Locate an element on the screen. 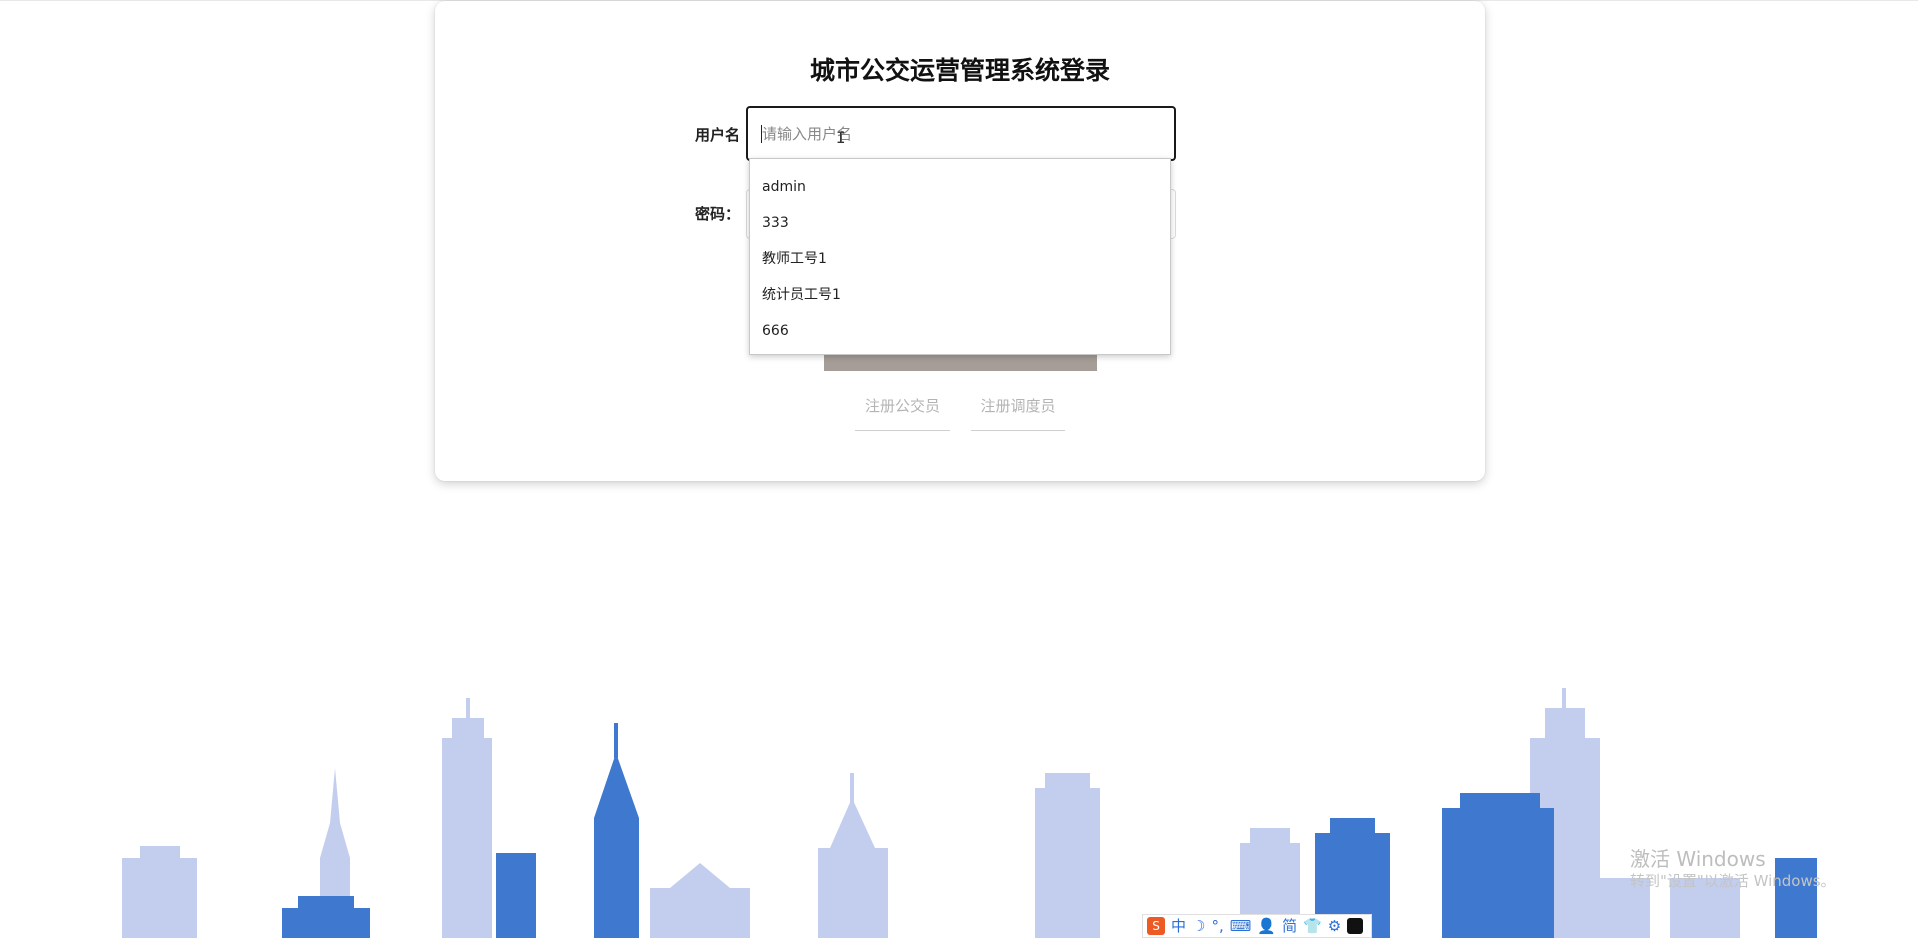 This screenshot has height=938, width=1918. autocomplete-option: 统计员工号1 is located at coordinates (960, 295).